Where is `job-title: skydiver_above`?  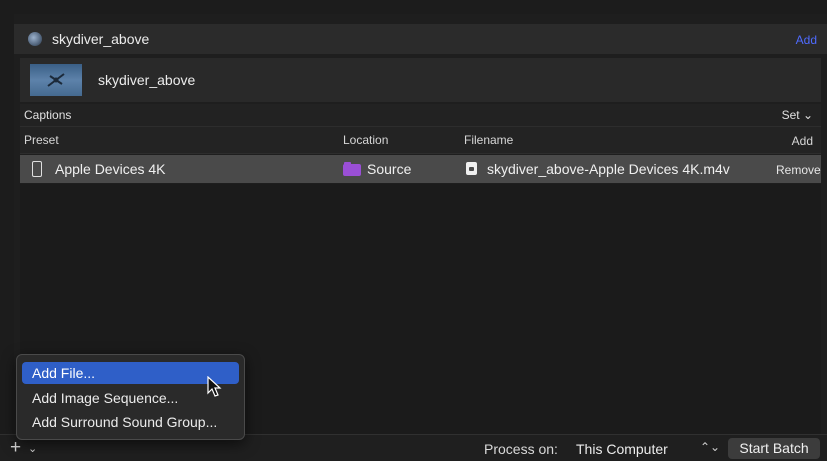
job-title: skydiver_above is located at coordinates (101, 39).